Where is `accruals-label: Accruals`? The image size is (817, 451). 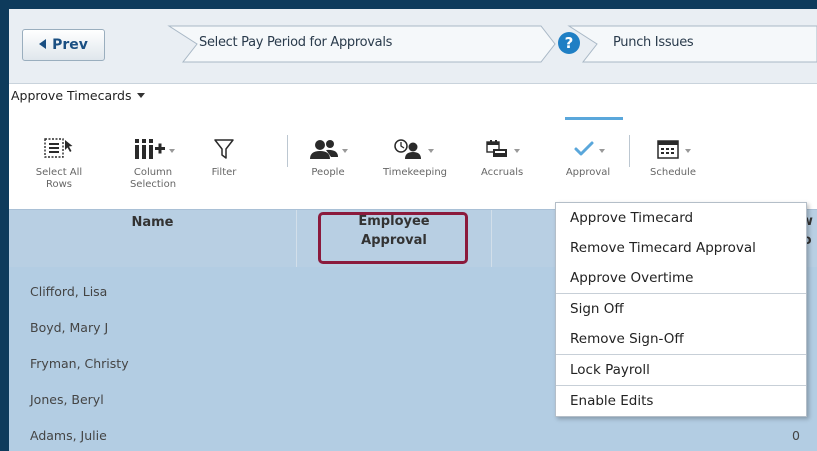 accruals-label: Accruals is located at coordinates (502, 172).